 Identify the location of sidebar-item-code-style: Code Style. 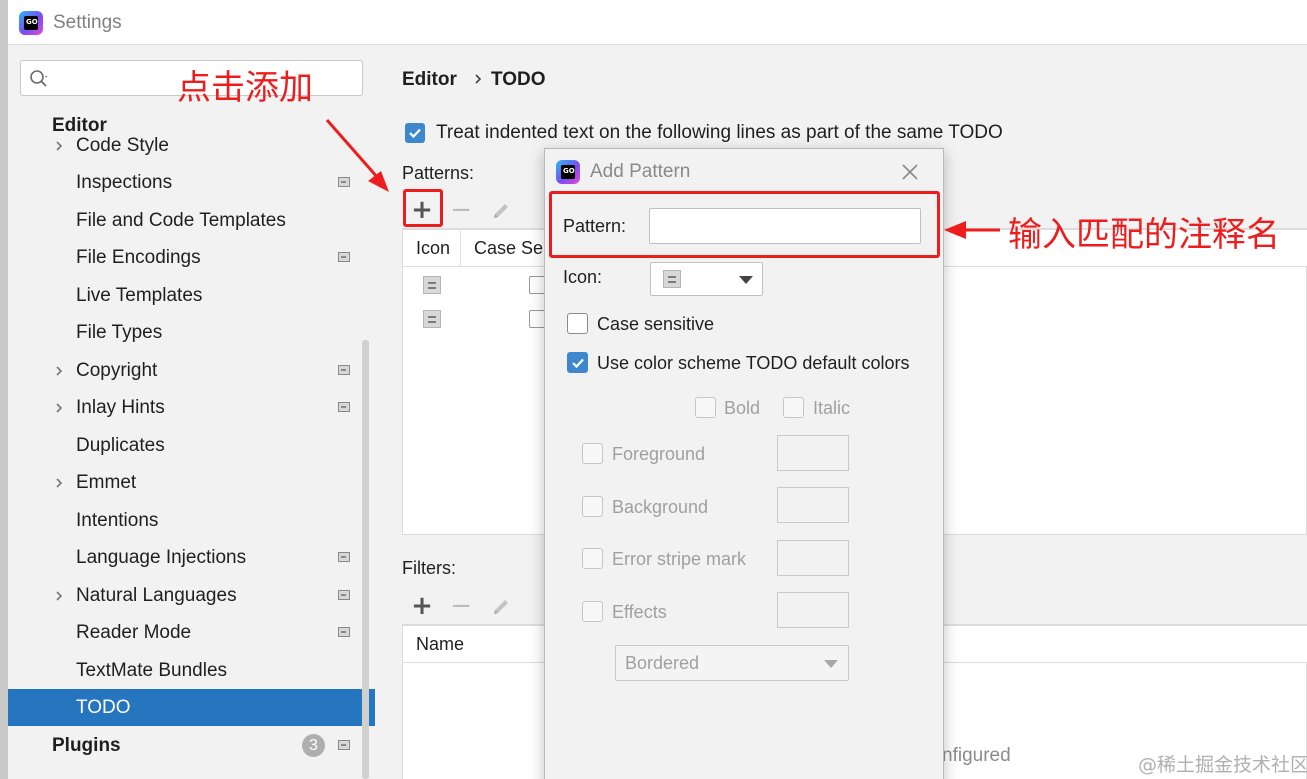
(191, 145).